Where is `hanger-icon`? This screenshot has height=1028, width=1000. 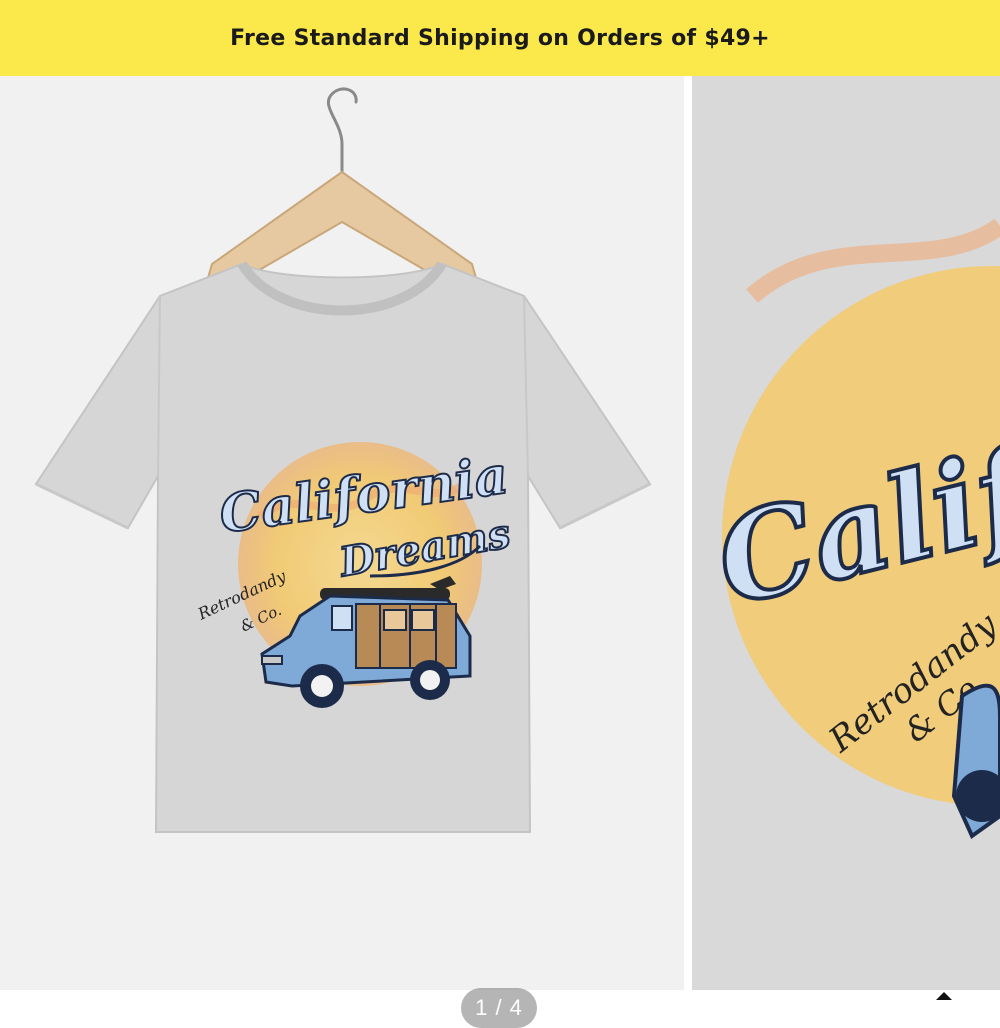
hanger-icon is located at coordinates (342, 226).